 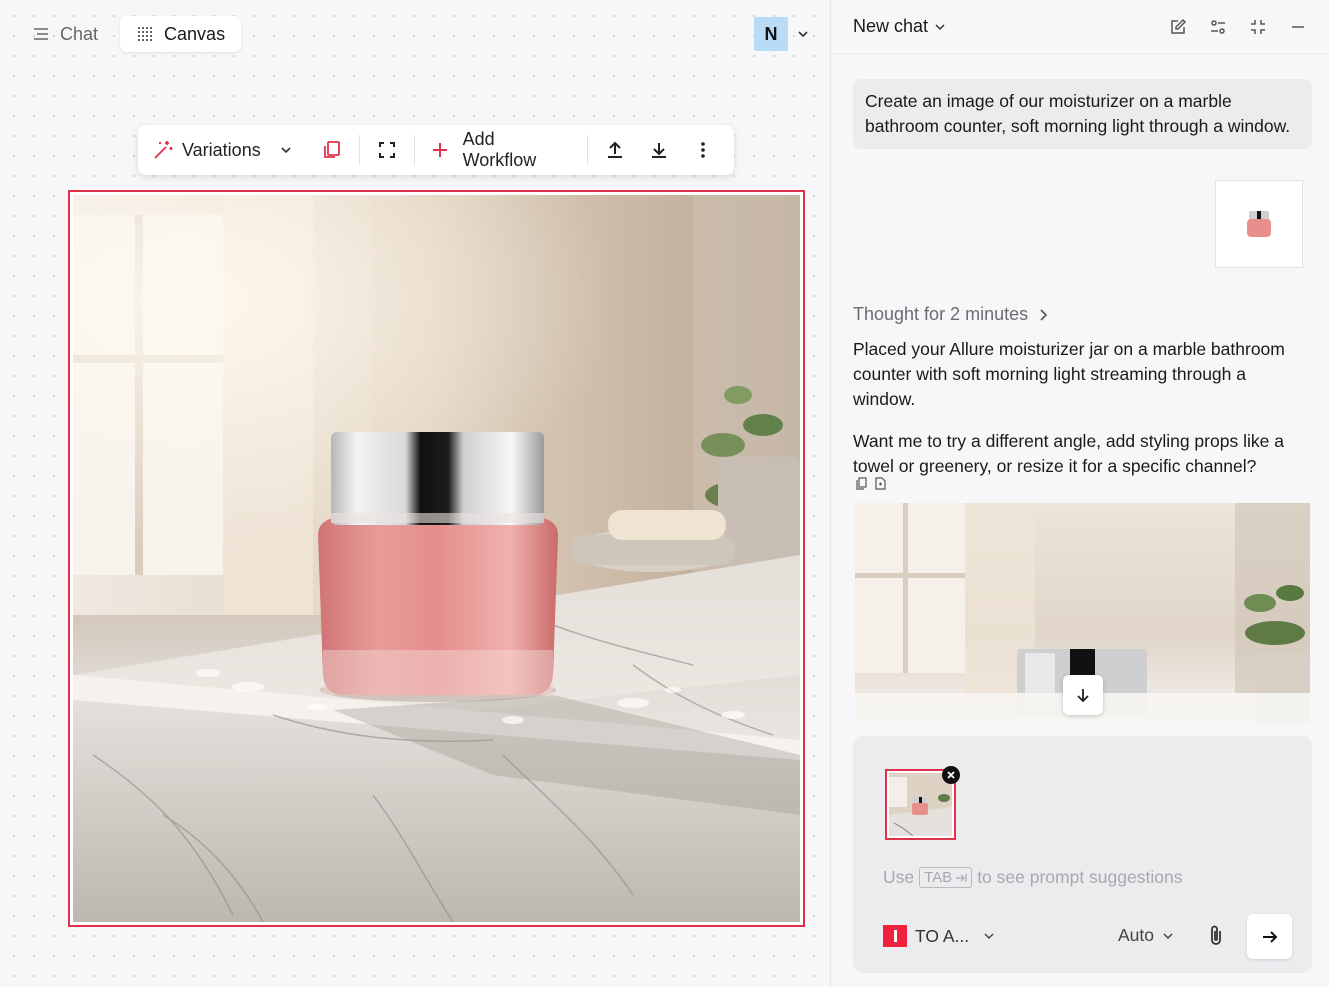 What do you see at coordinates (439, 150) in the screenshot?
I see `plus-icon` at bounding box center [439, 150].